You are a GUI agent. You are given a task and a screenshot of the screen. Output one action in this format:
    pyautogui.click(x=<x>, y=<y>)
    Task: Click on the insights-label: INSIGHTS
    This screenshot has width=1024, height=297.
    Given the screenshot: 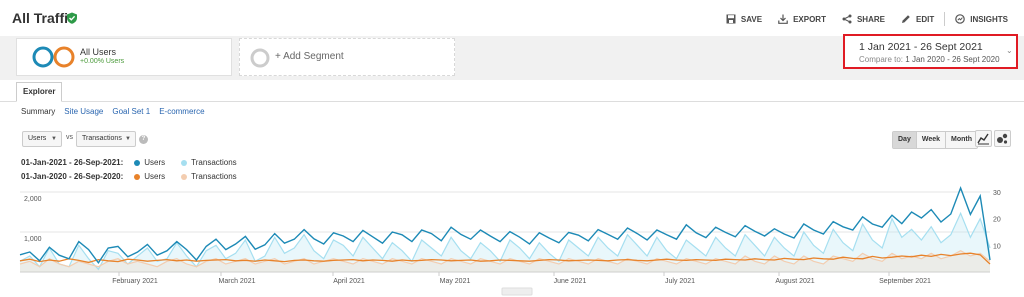 What is the action you would take?
    pyautogui.click(x=989, y=19)
    